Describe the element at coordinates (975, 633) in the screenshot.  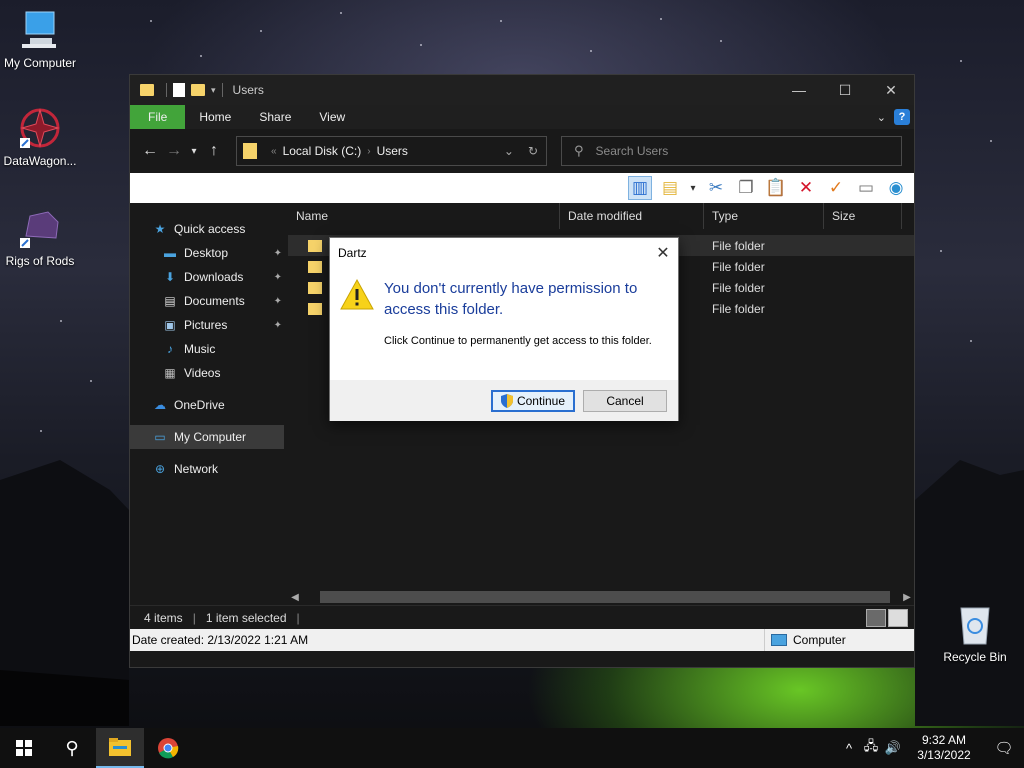
I see `desktop-icon-recycle-bin: Recycle Bin` at that location.